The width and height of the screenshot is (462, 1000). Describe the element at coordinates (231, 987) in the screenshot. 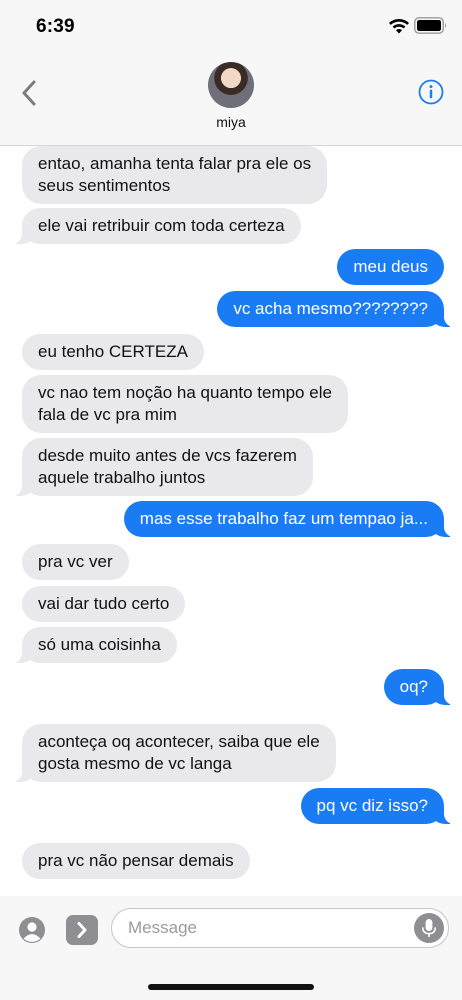

I see `home-indicator` at that location.